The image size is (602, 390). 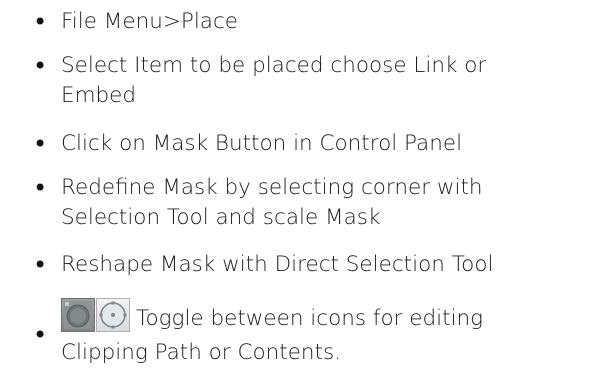 I want to click on item-text: Reshape Mask with Direct Selection Tool, so click(x=277, y=264).